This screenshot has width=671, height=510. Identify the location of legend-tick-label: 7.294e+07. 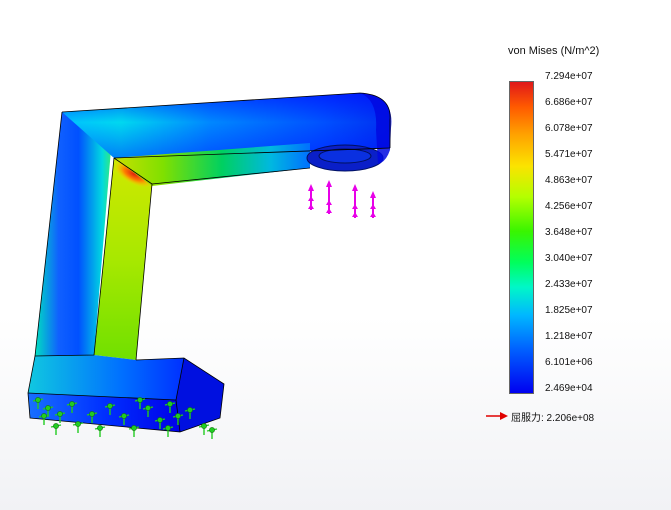
(569, 76).